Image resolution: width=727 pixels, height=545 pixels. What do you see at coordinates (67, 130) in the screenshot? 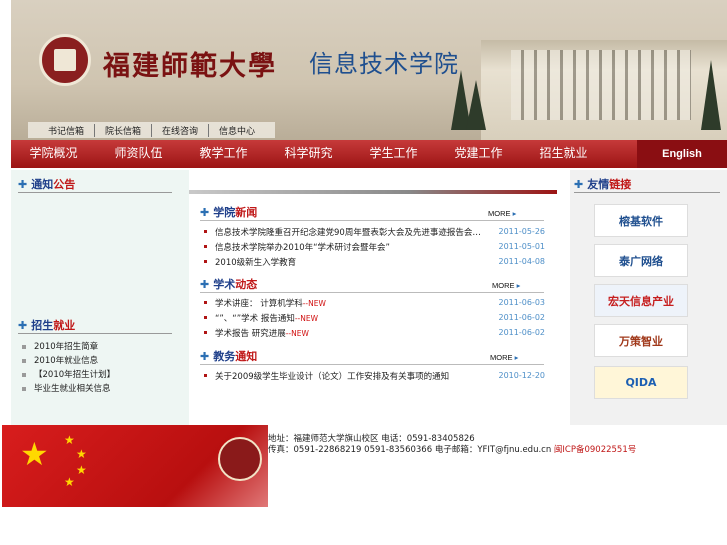
I see `top-link-secretary-mailbox: 书记信箱` at bounding box center [67, 130].